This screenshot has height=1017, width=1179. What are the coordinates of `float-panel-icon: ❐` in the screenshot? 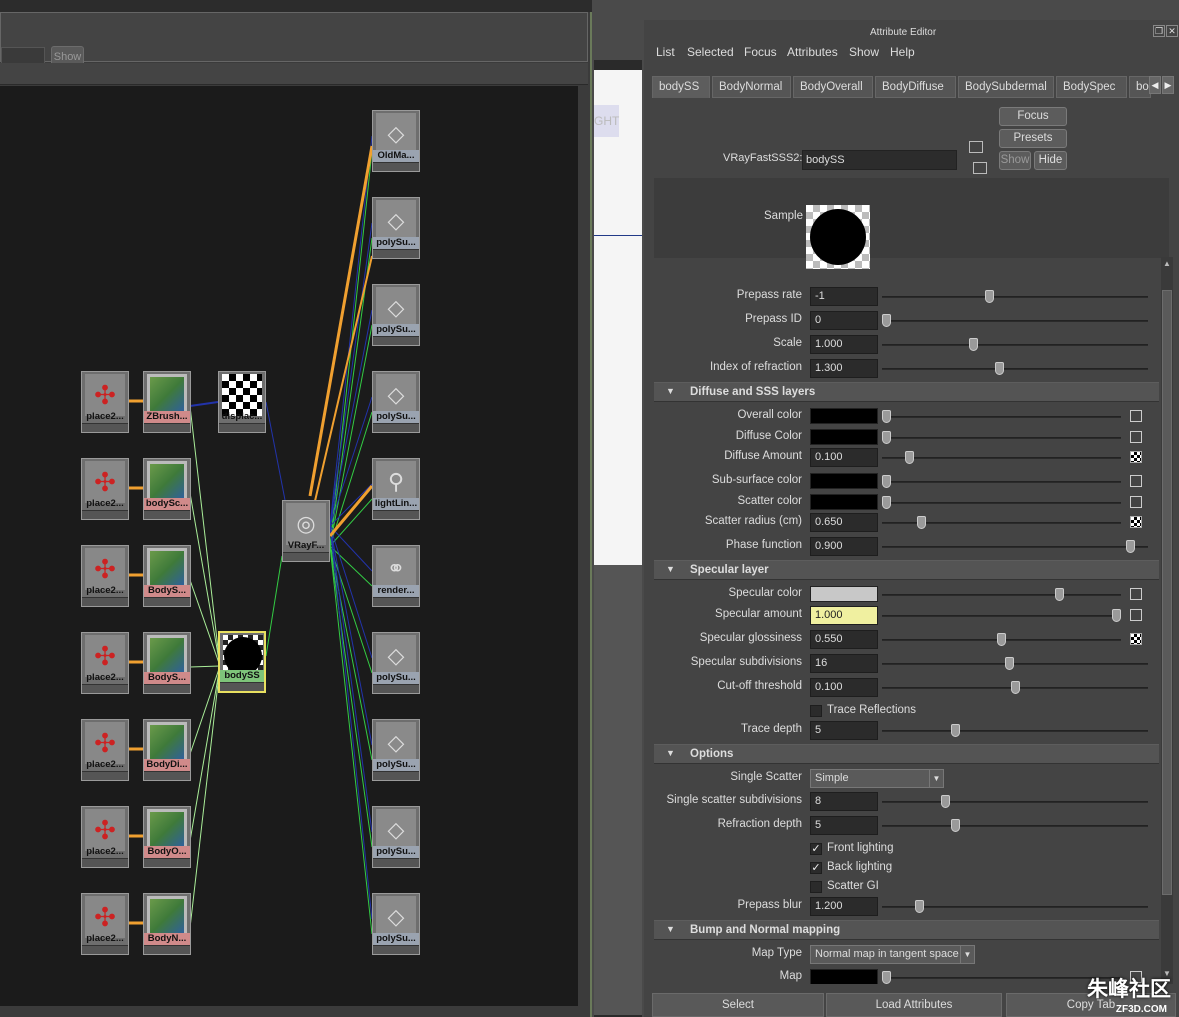 It's located at (1159, 31).